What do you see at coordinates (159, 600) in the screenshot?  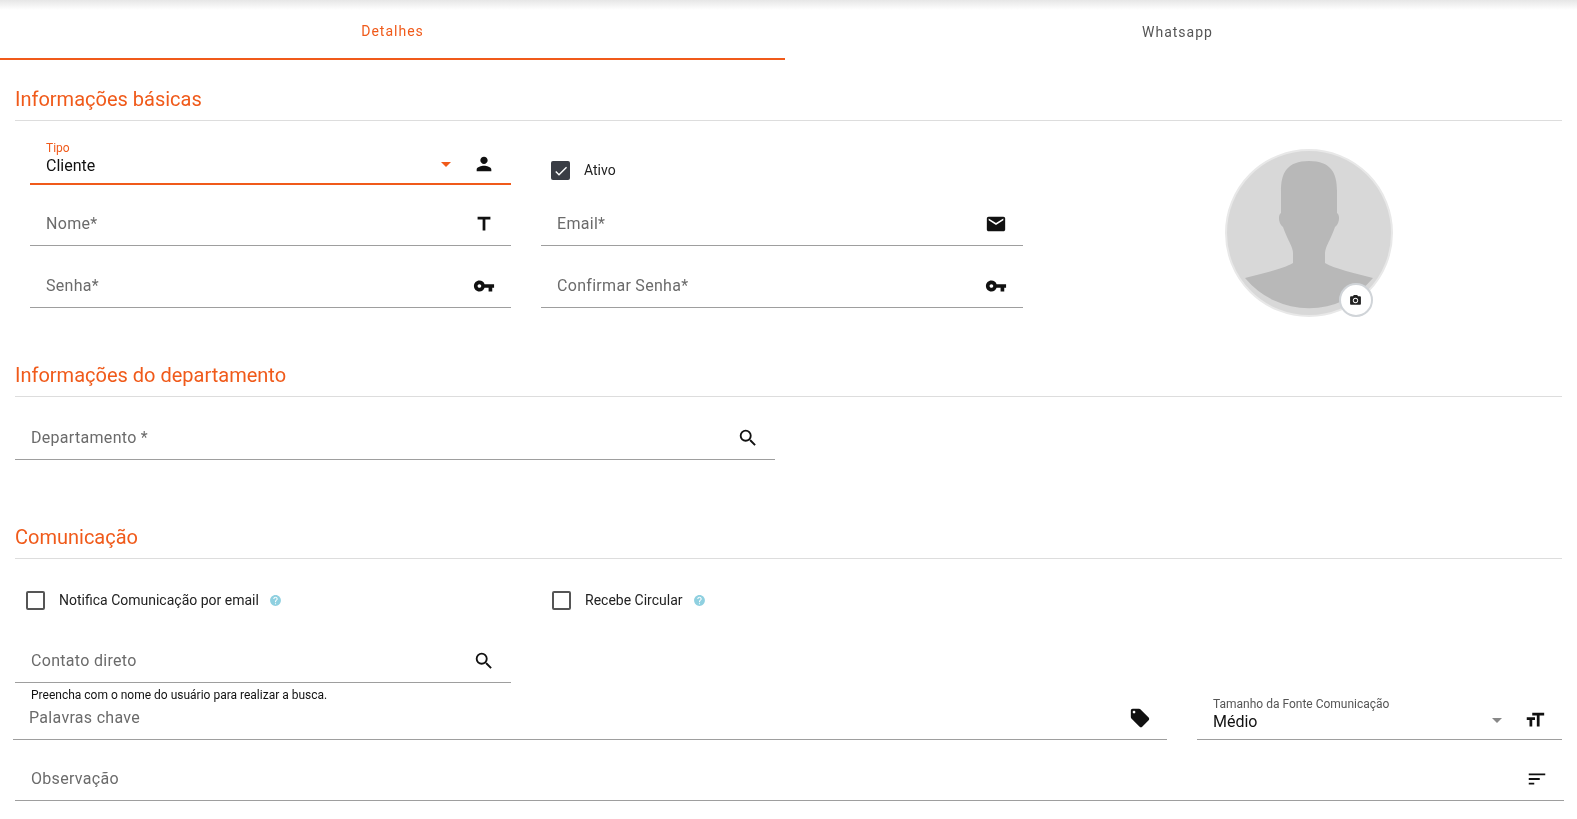 I see `checkbox-label: Notifica Comunicação por email` at bounding box center [159, 600].